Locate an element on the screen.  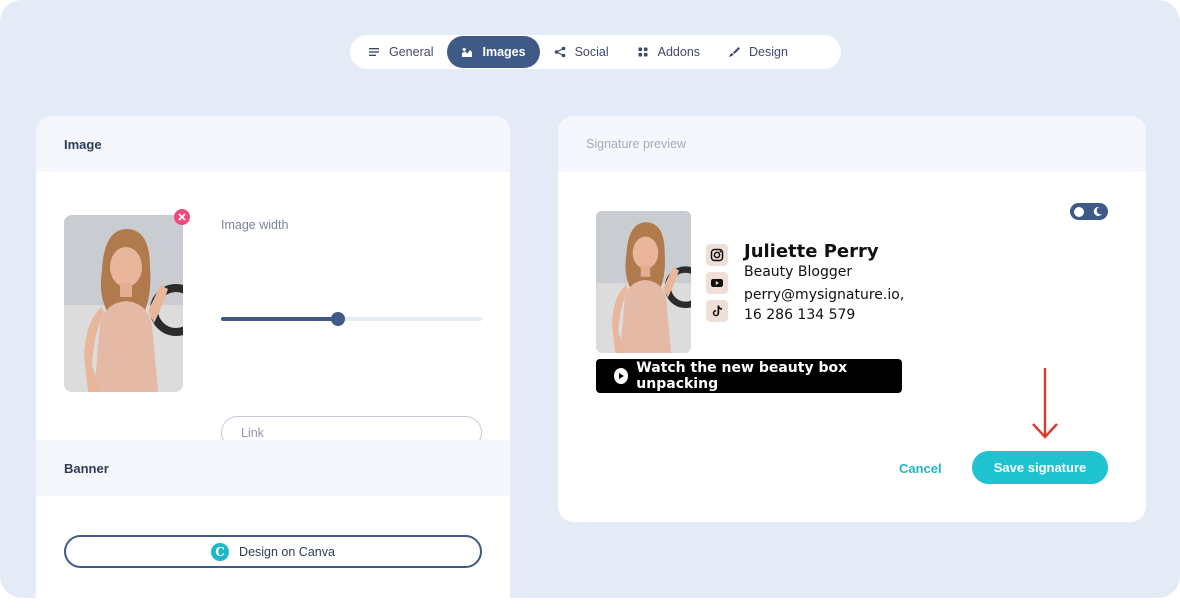
slider-fill is located at coordinates (280, 319).